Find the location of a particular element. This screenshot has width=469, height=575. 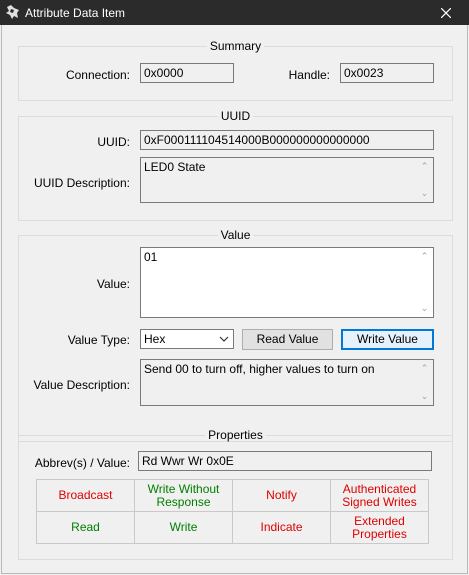

chevron-down-icon is located at coordinates (224, 339).